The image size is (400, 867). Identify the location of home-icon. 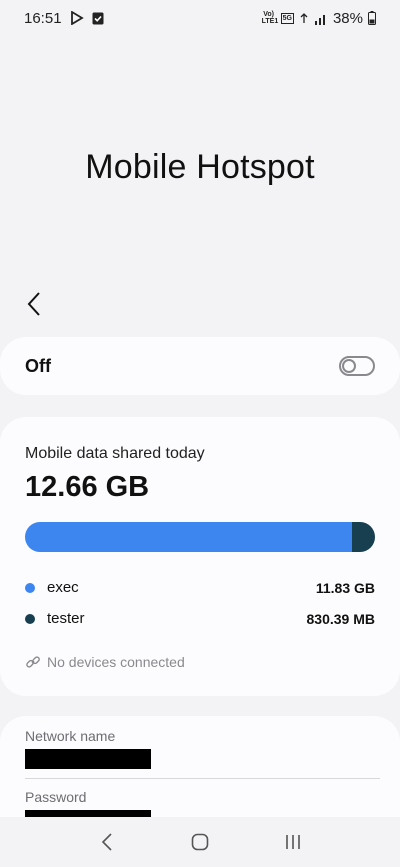
(200, 842).